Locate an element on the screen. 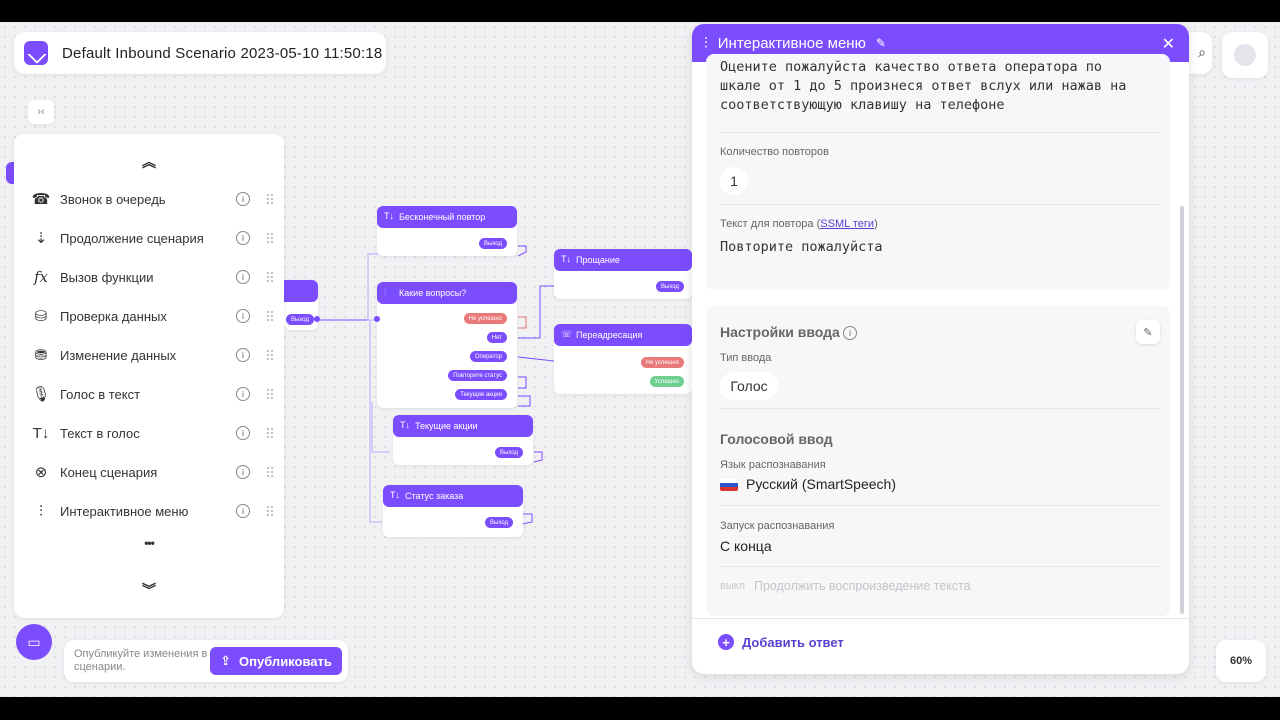 The image size is (1280, 720). node-infinite-repeat: T↓ Бесконечный повтор Выход is located at coordinates (447, 231).